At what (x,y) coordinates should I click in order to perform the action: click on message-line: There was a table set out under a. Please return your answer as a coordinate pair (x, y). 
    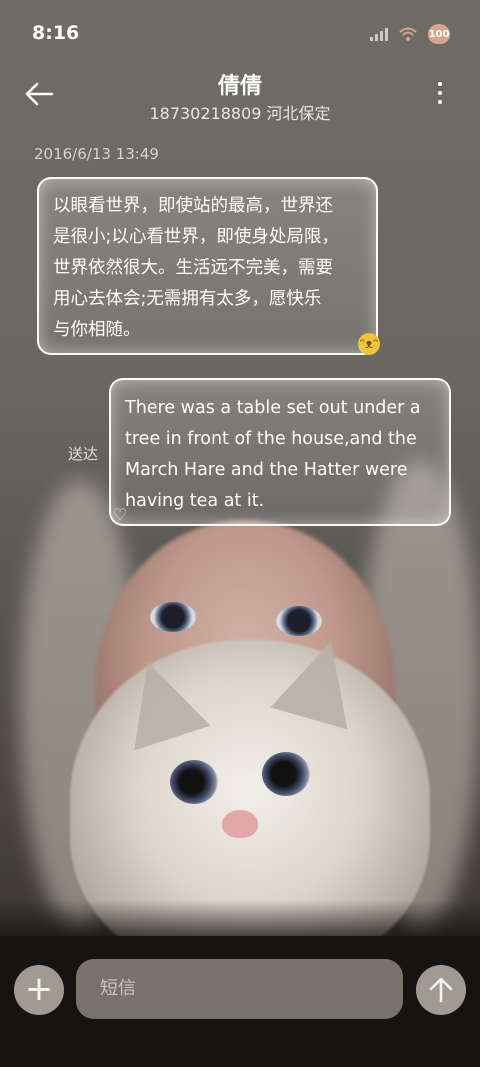
    Looking at the image, I should click on (273, 408).